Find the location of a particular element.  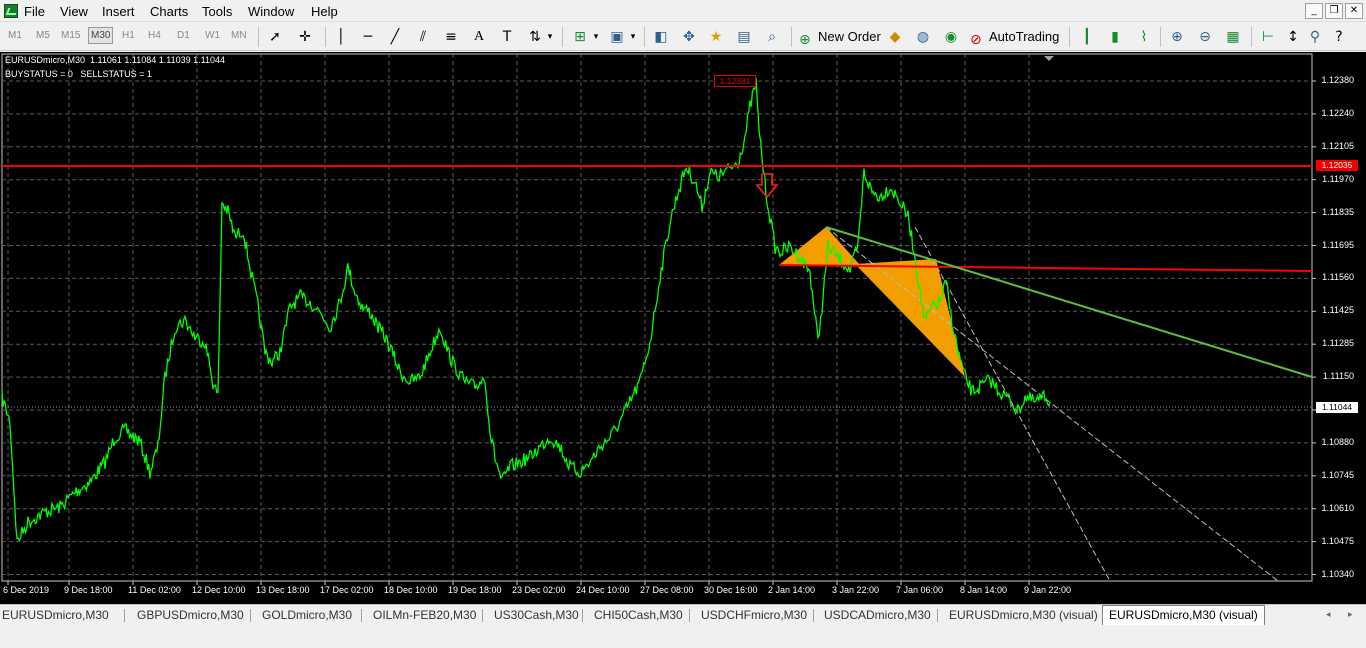

tab-eurusdmicro: EURUSDmicro,M30 is located at coordinates (55, 615).